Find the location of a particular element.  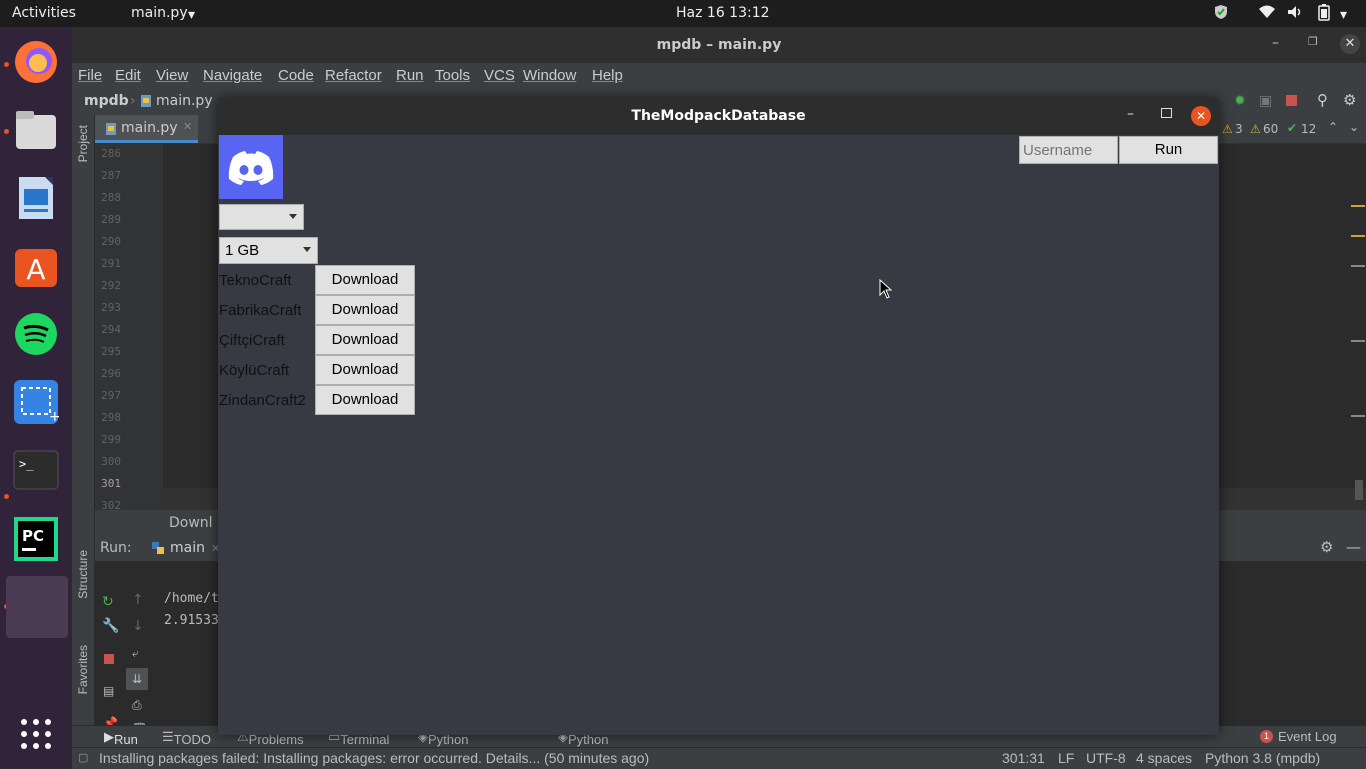

shield-icon is located at coordinates (1221, 14).